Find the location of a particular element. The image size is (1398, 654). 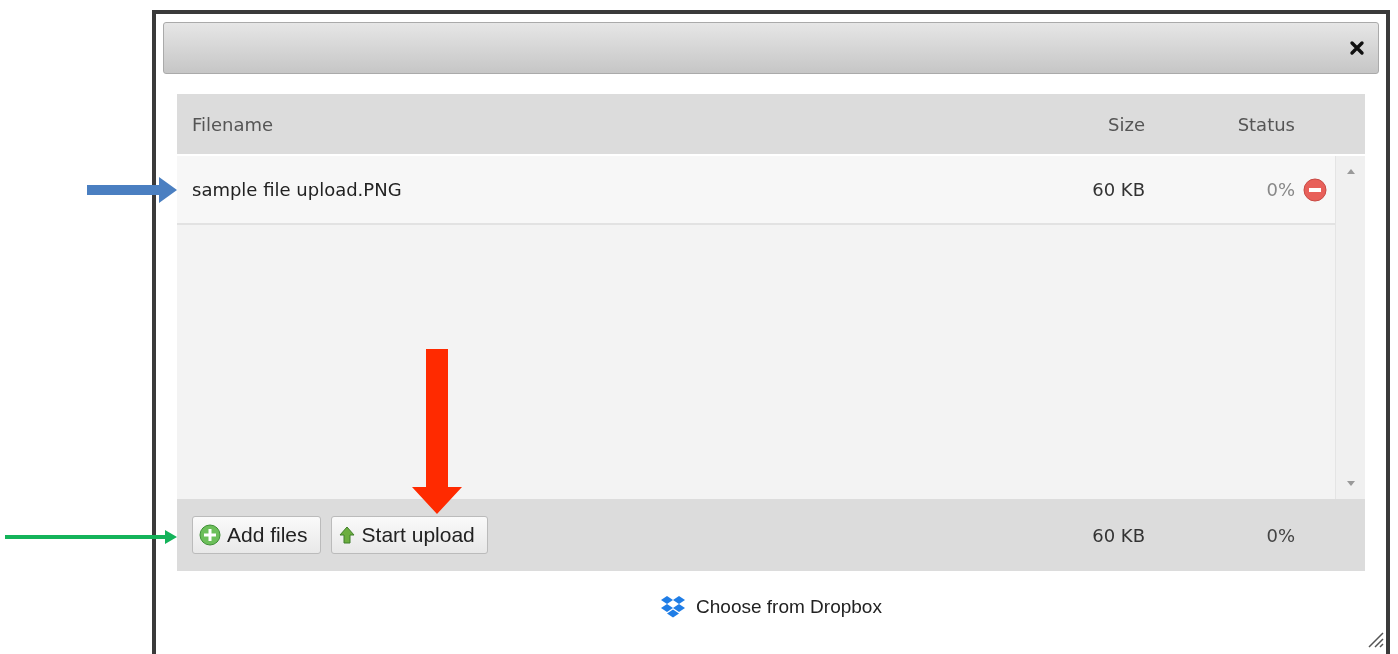

add-files-button: Add files is located at coordinates (256, 535).